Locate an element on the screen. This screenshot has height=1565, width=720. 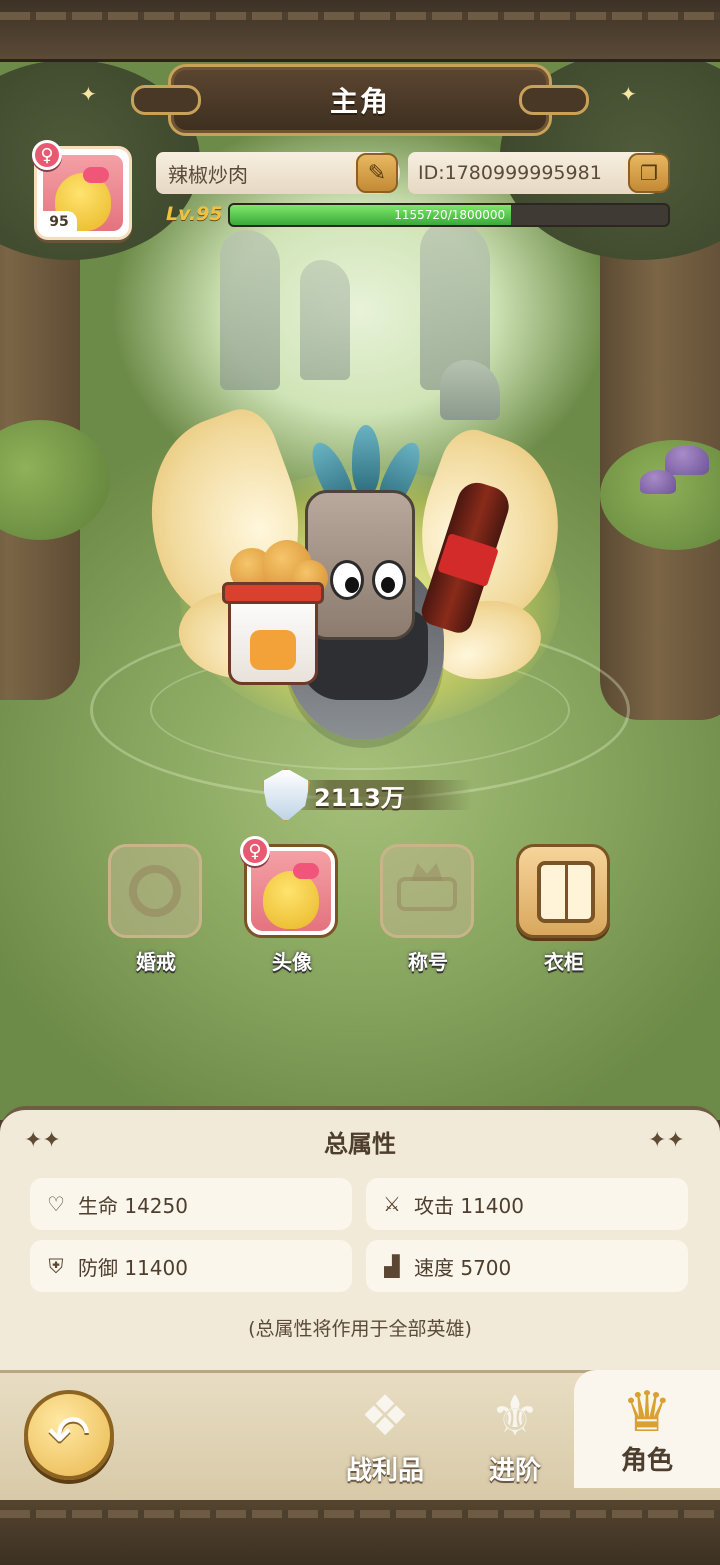
title-banner: 主角 is located at coordinates (360, 100).